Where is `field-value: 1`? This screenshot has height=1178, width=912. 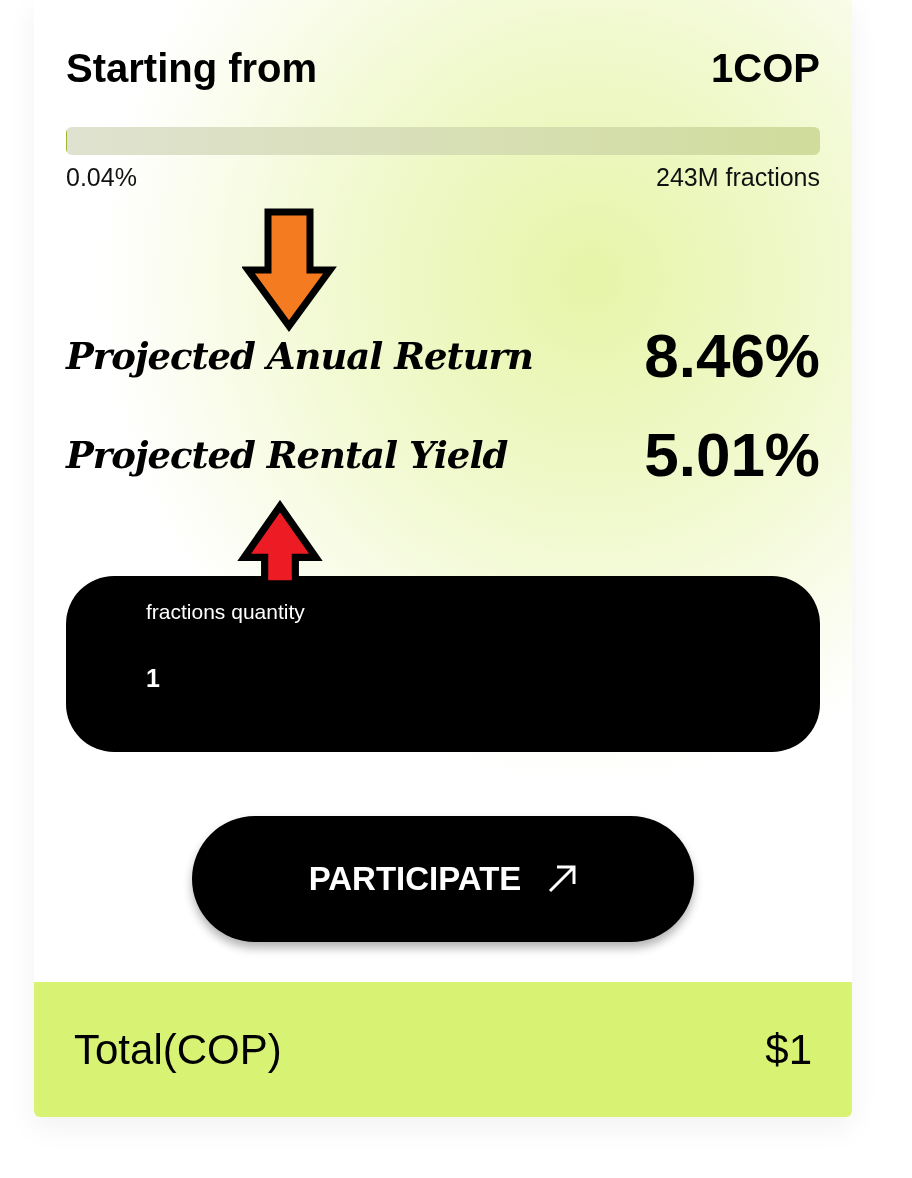
field-value: 1 is located at coordinates (153, 678).